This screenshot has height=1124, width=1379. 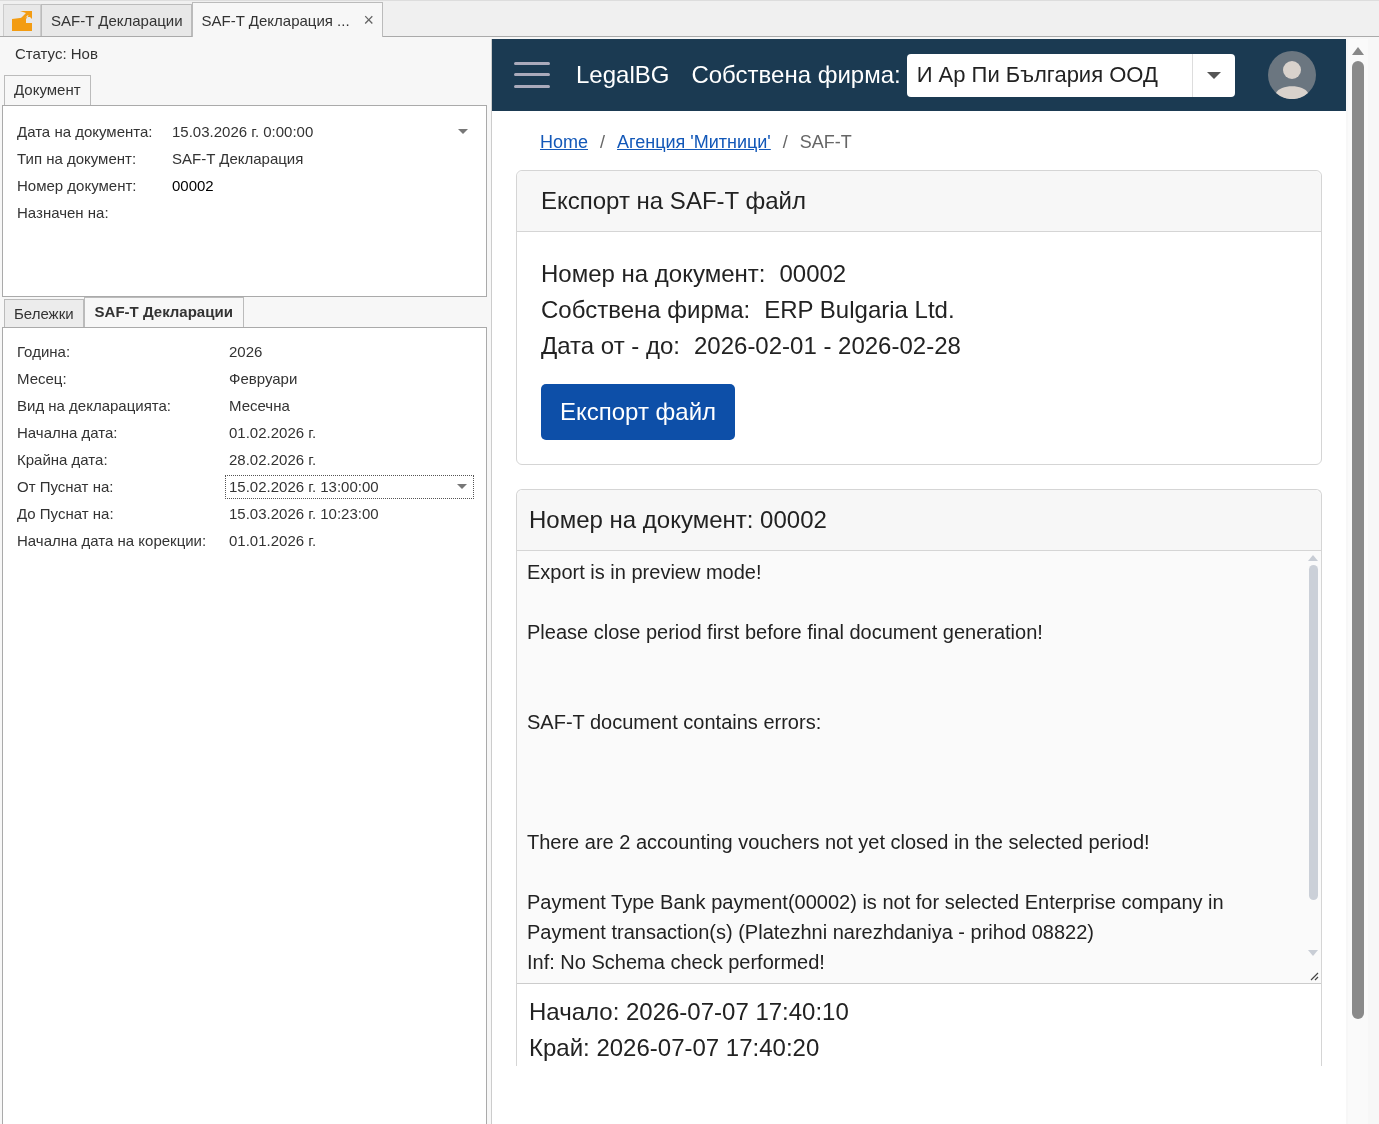 I want to click on info-label: Дата от - до:, so click(x=610, y=346).